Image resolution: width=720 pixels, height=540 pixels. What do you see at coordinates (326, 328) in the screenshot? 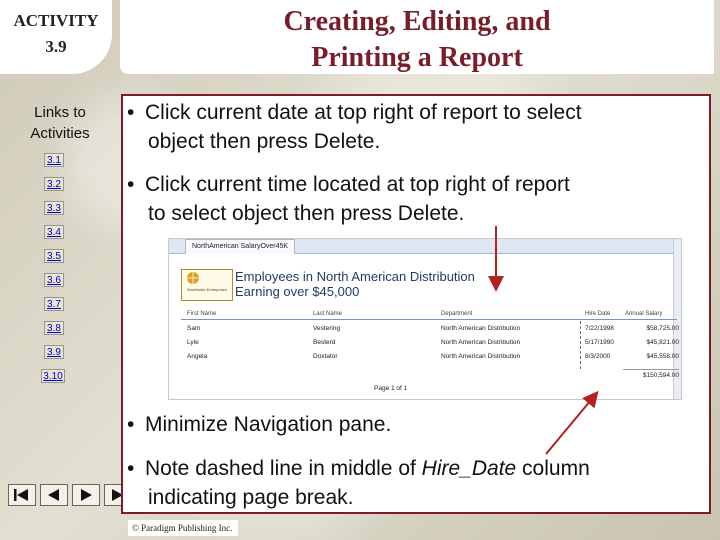
I see `table-cell: Vestering` at bounding box center [326, 328].